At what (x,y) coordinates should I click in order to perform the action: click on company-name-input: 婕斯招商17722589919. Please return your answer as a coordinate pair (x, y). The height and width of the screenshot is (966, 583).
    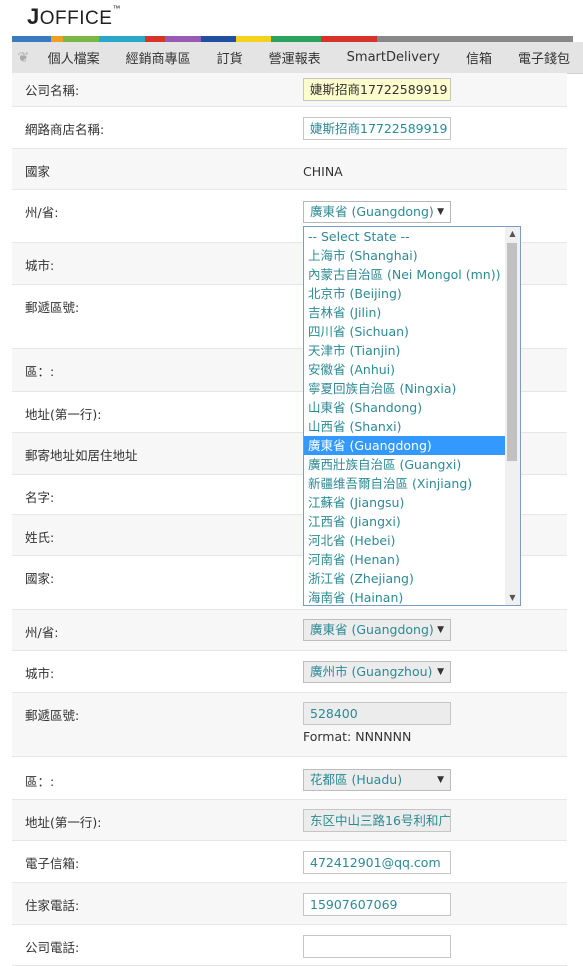
    Looking at the image, I should click on (377, 89).